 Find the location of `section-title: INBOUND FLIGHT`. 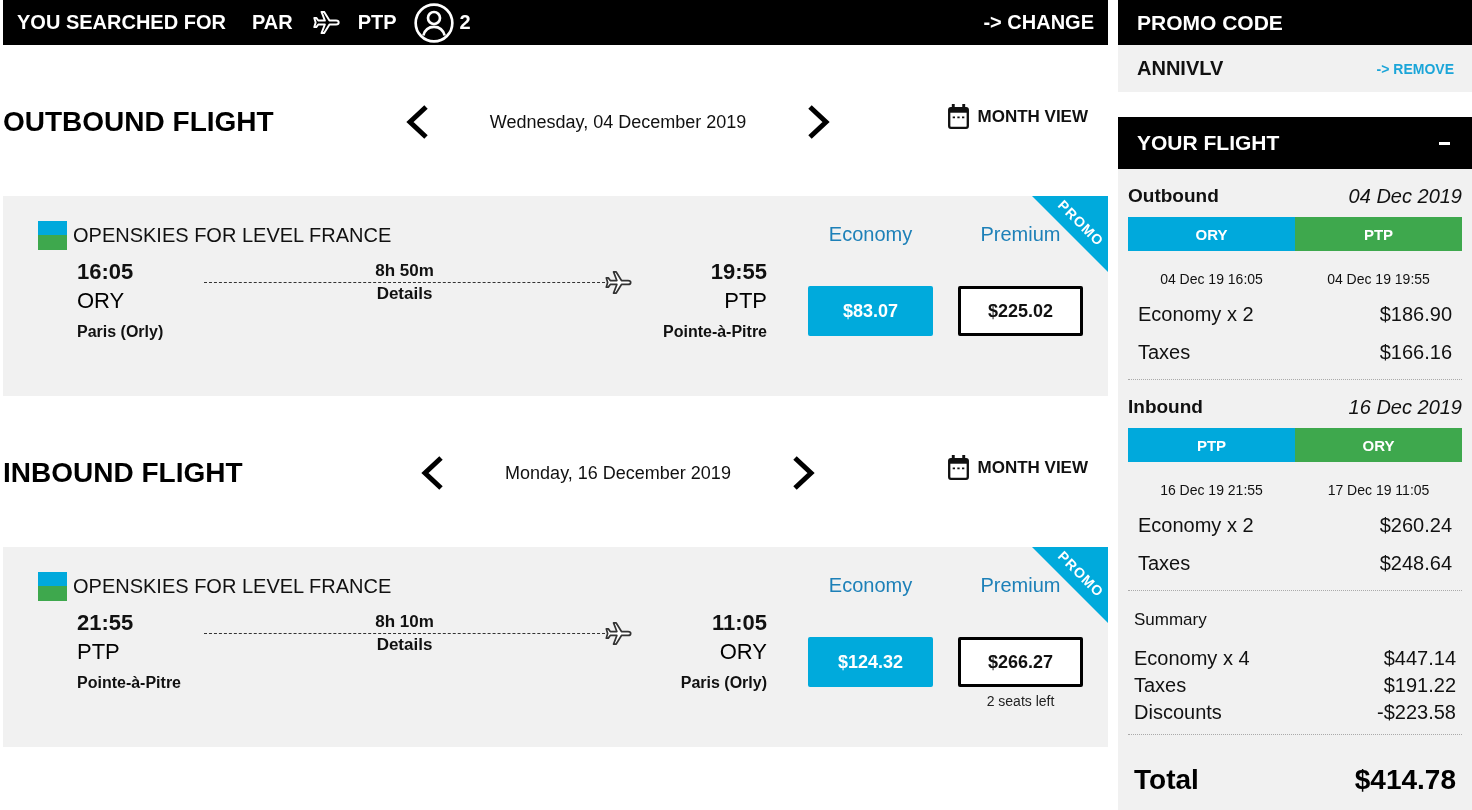

section-title: INBOUND FLIGHT is located at coordinates (123, 473).